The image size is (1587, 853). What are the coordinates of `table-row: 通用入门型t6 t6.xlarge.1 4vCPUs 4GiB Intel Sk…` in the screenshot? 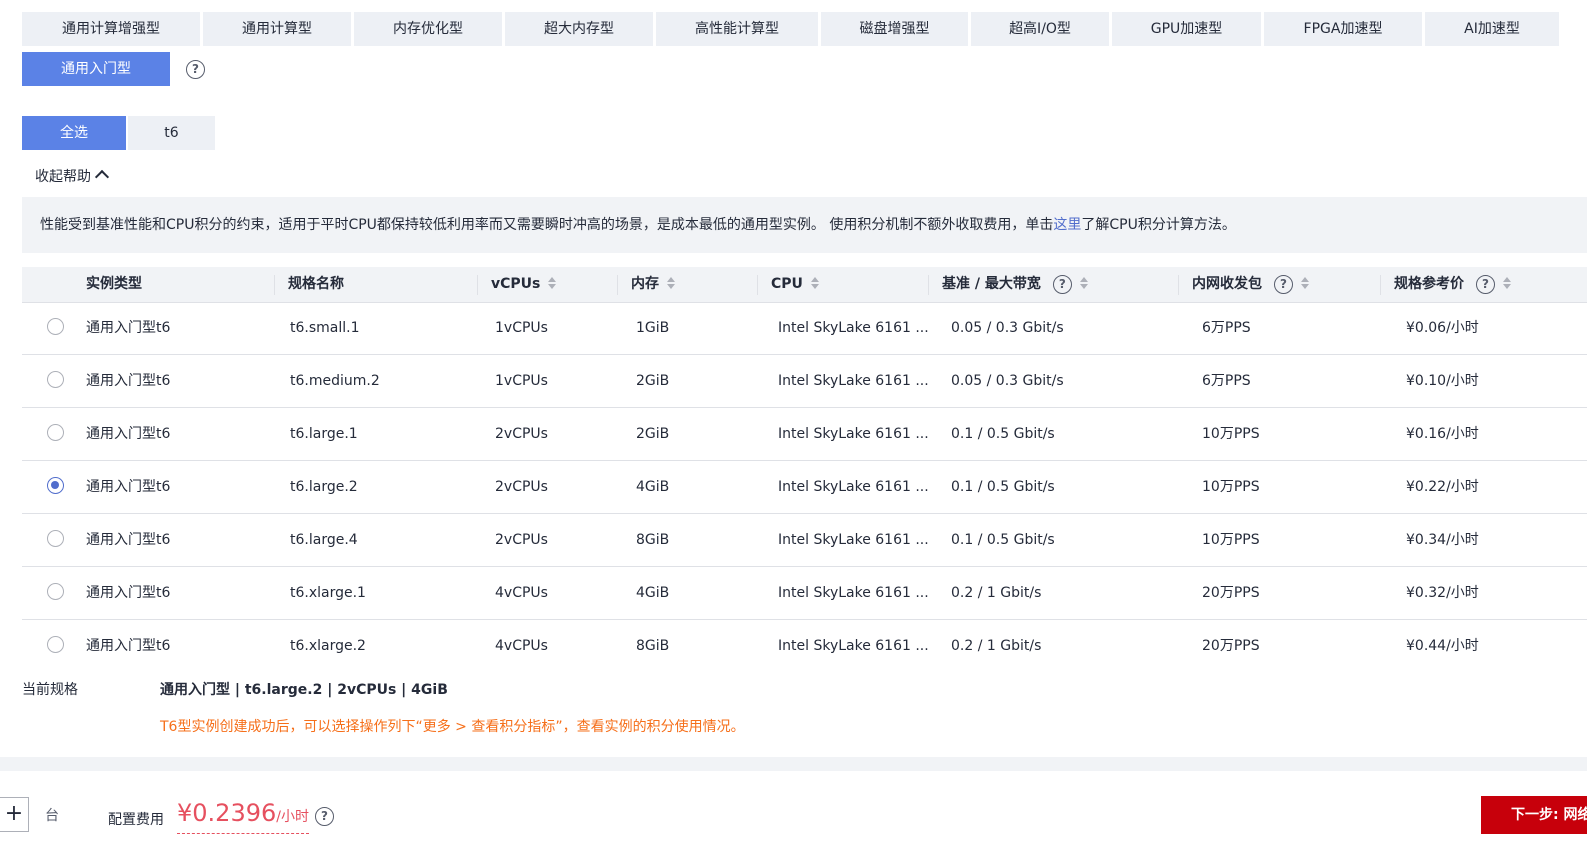 It's located at (804, 593).